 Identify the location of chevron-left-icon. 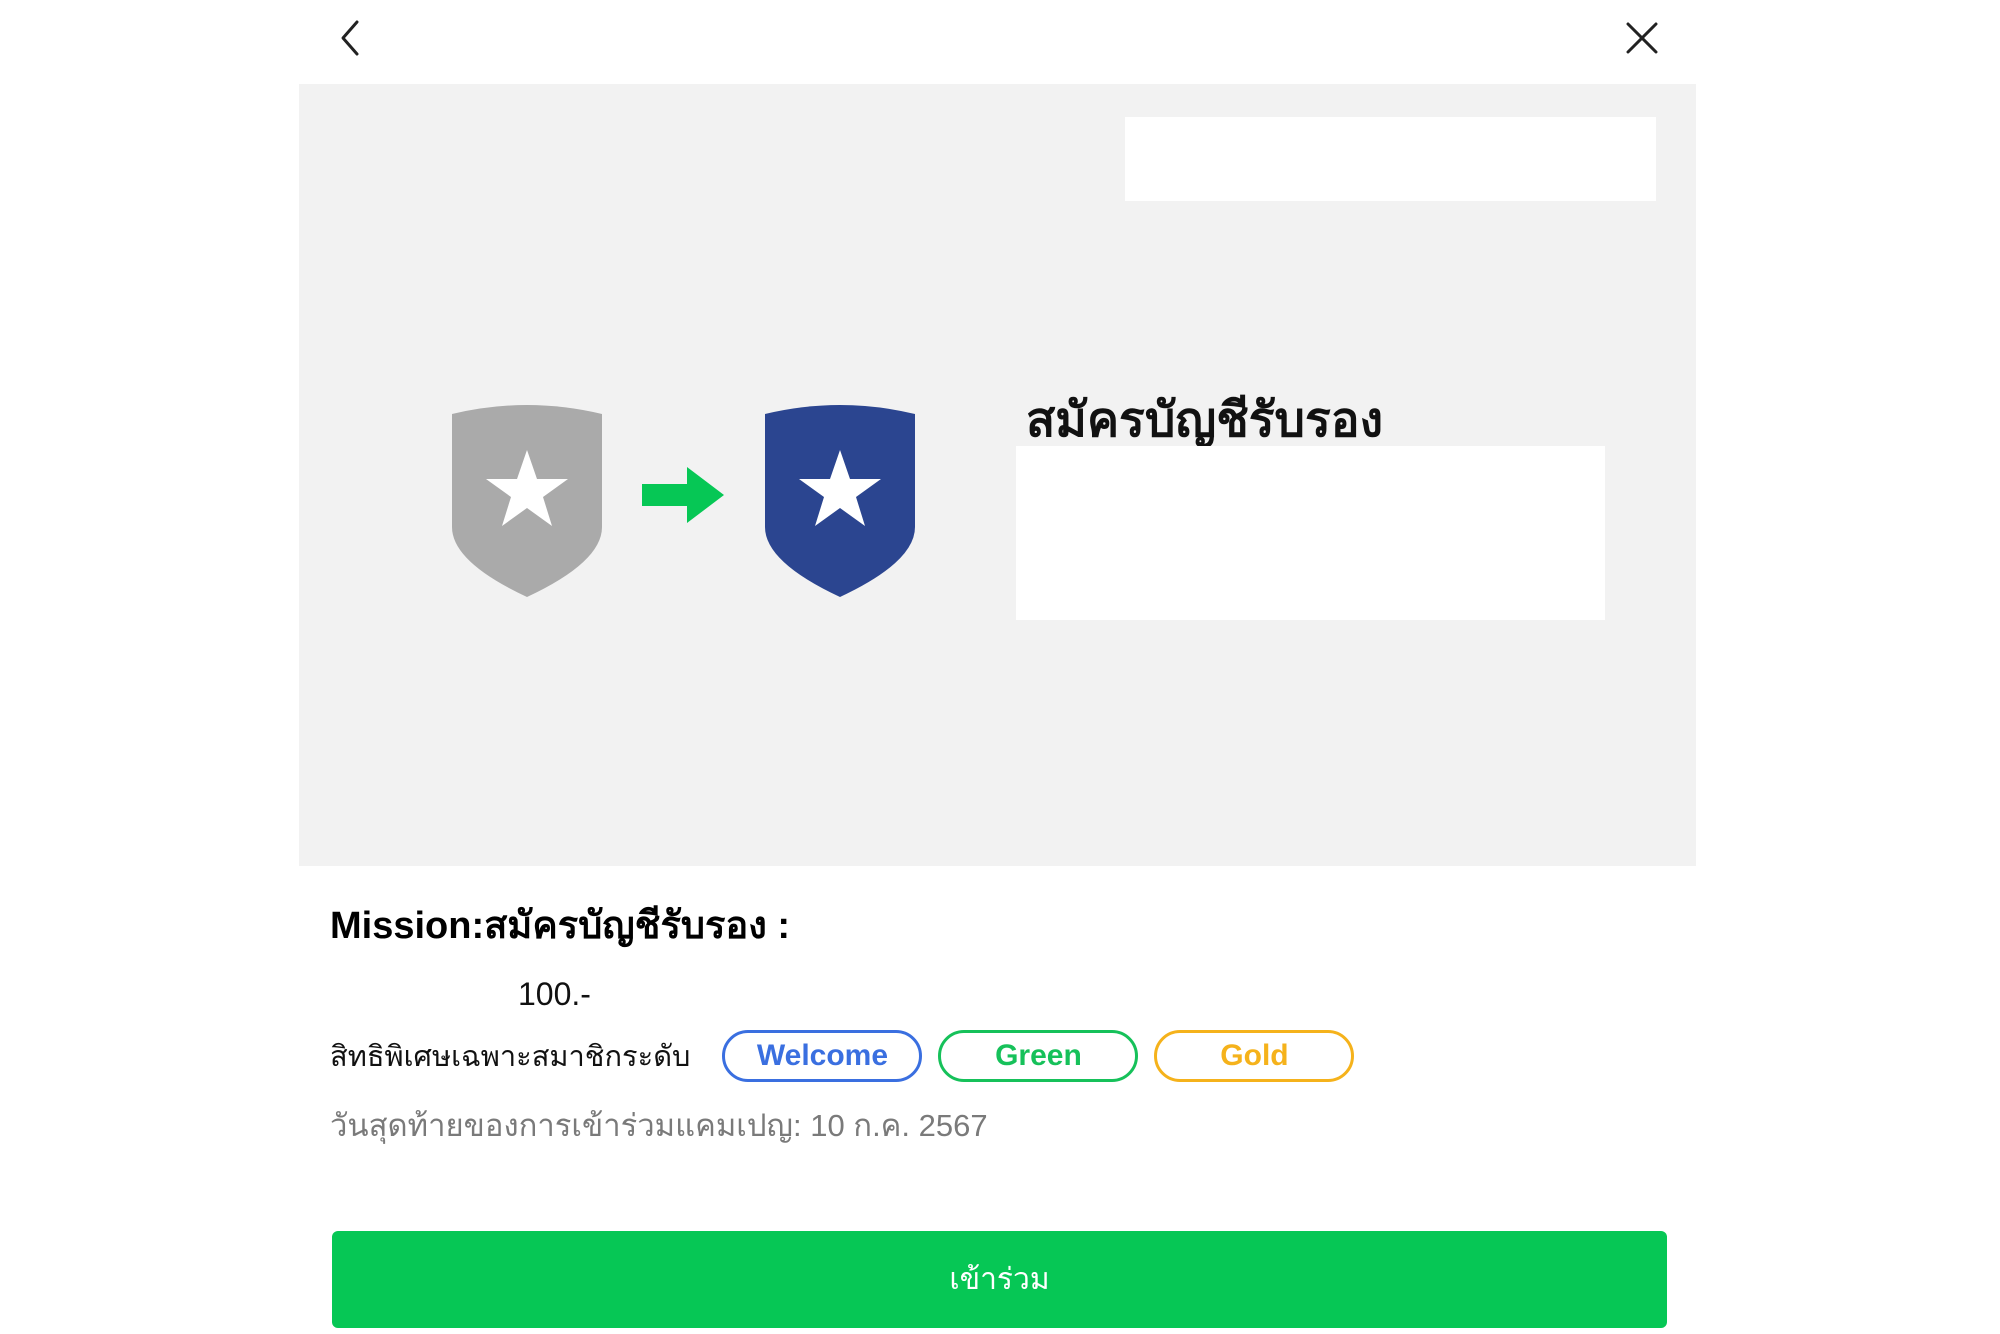
(350, 38).